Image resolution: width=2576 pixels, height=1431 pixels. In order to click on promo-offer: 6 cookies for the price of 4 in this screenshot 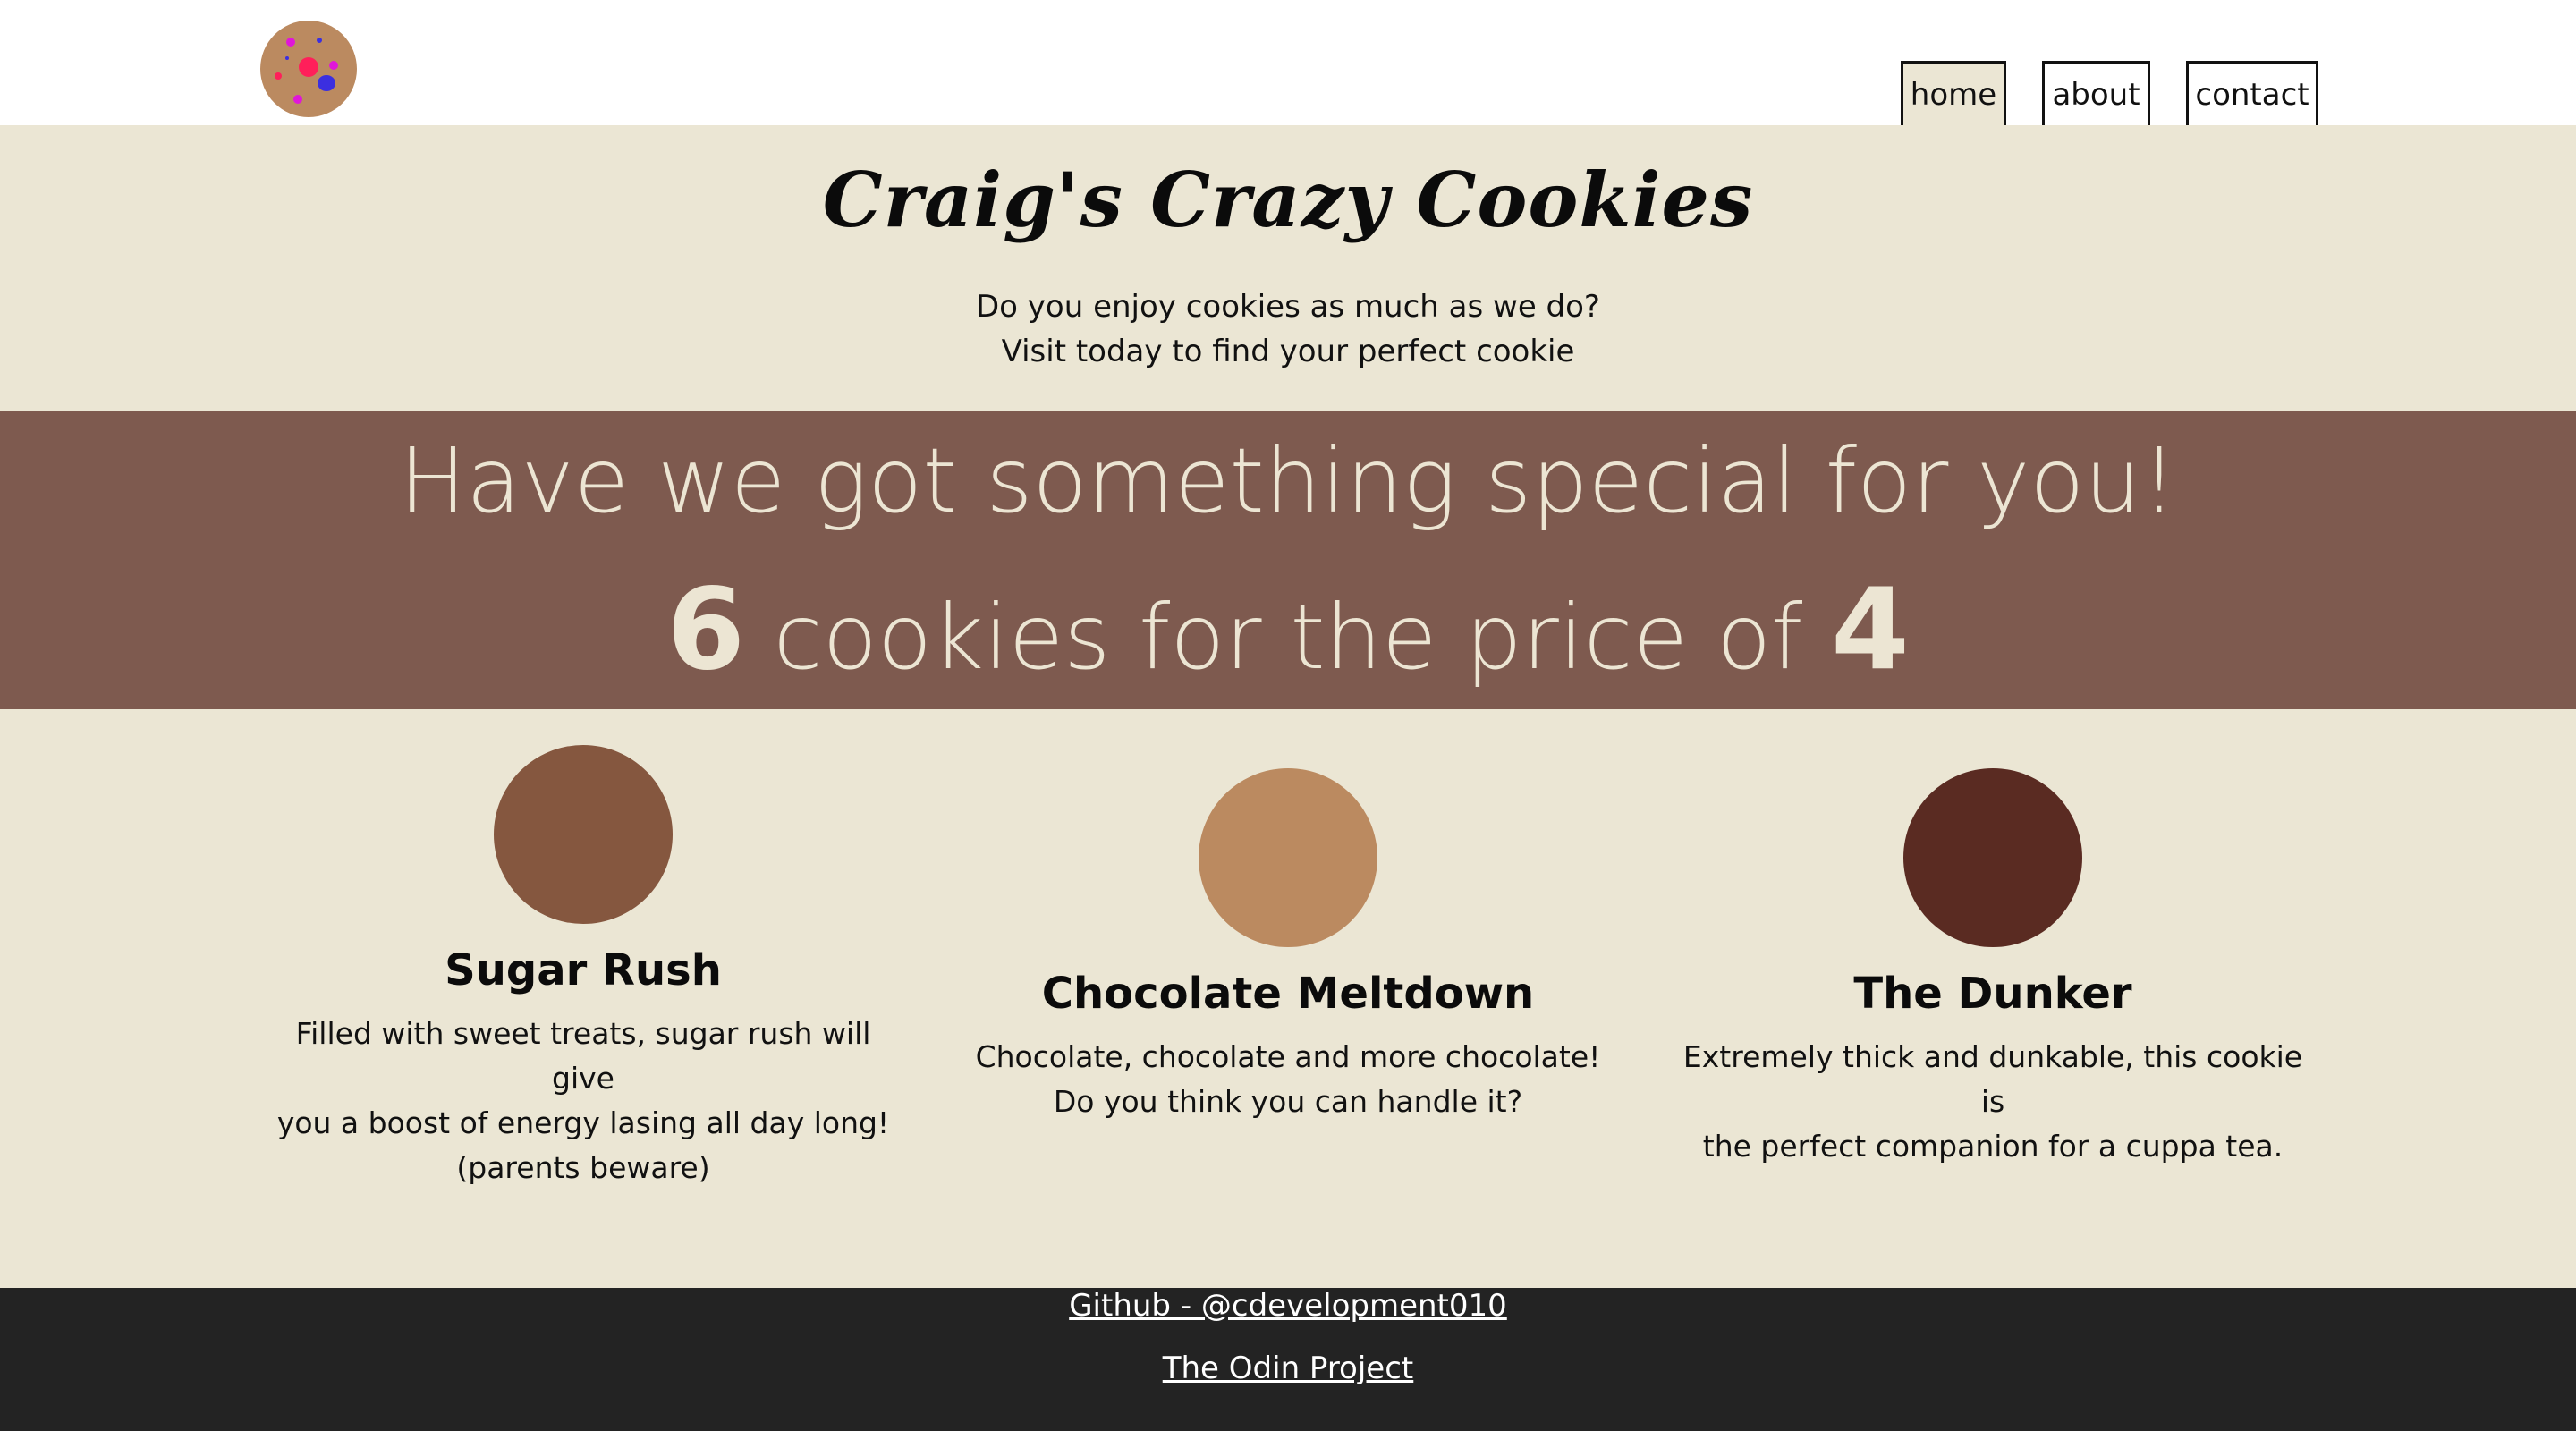, I will do `click(1288, 630)`.